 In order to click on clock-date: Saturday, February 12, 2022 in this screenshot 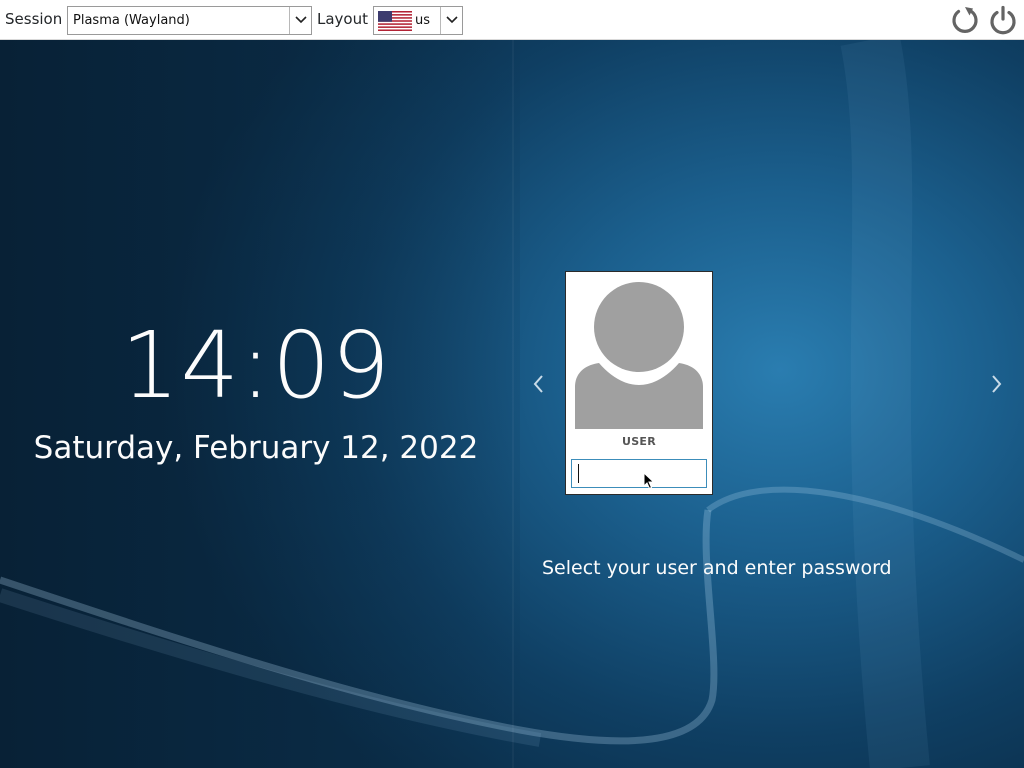, I will do `click(256, 448)`.